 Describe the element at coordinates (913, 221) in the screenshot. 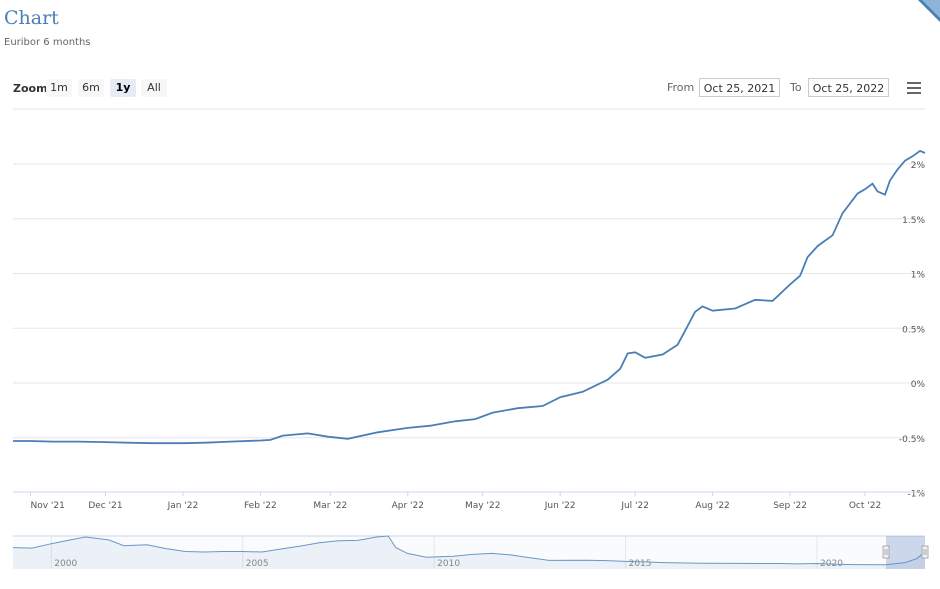

I see `y-tick-label: 1.5%` at that location.